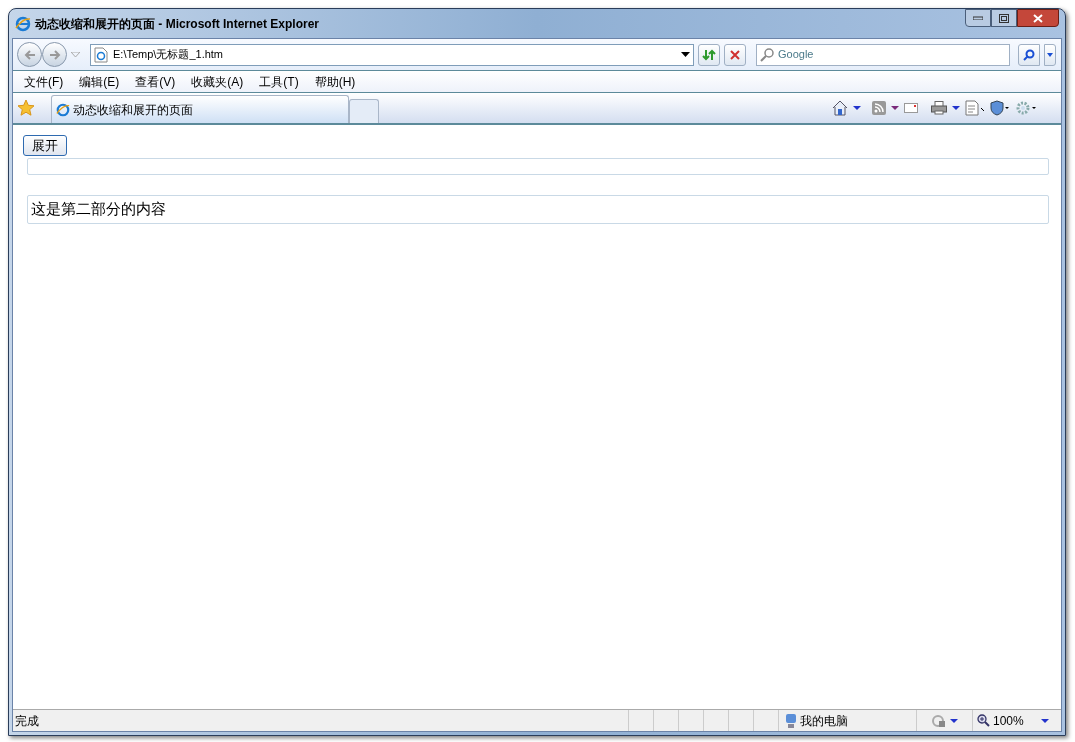 The image size is (1075, 742). I want to click on home-icon, so click(840, 108).